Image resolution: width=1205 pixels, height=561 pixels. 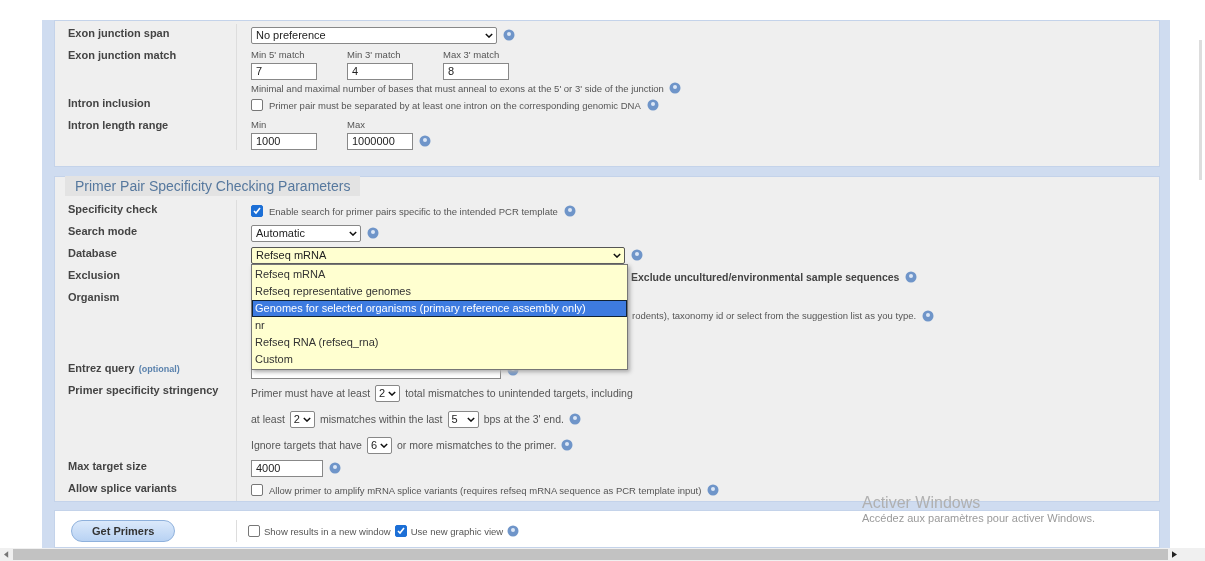 What do you see at coordinates (284, 71) in the screenshot?
I see `input-field: 7` at bounding box center [284, 71].